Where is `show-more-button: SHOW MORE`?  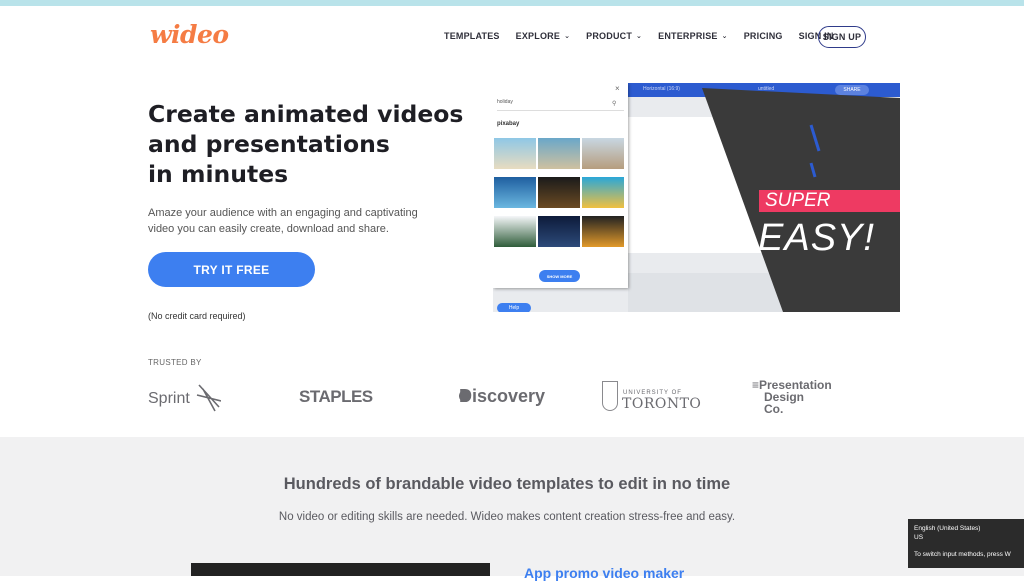 show-more-button: SHOW MORE is located at coordinates (559, 276).